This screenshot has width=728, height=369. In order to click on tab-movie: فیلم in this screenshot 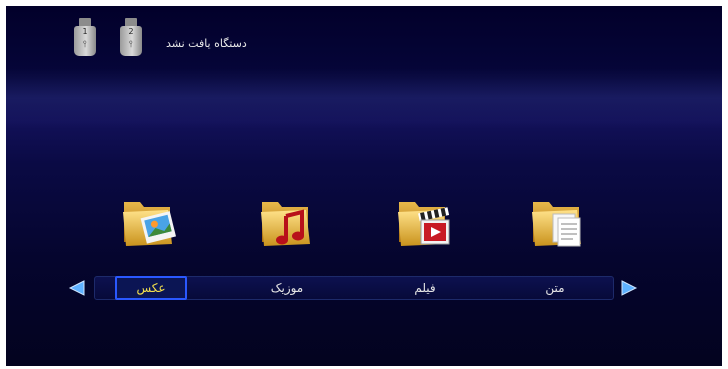, I will do `click(425, 288)`.